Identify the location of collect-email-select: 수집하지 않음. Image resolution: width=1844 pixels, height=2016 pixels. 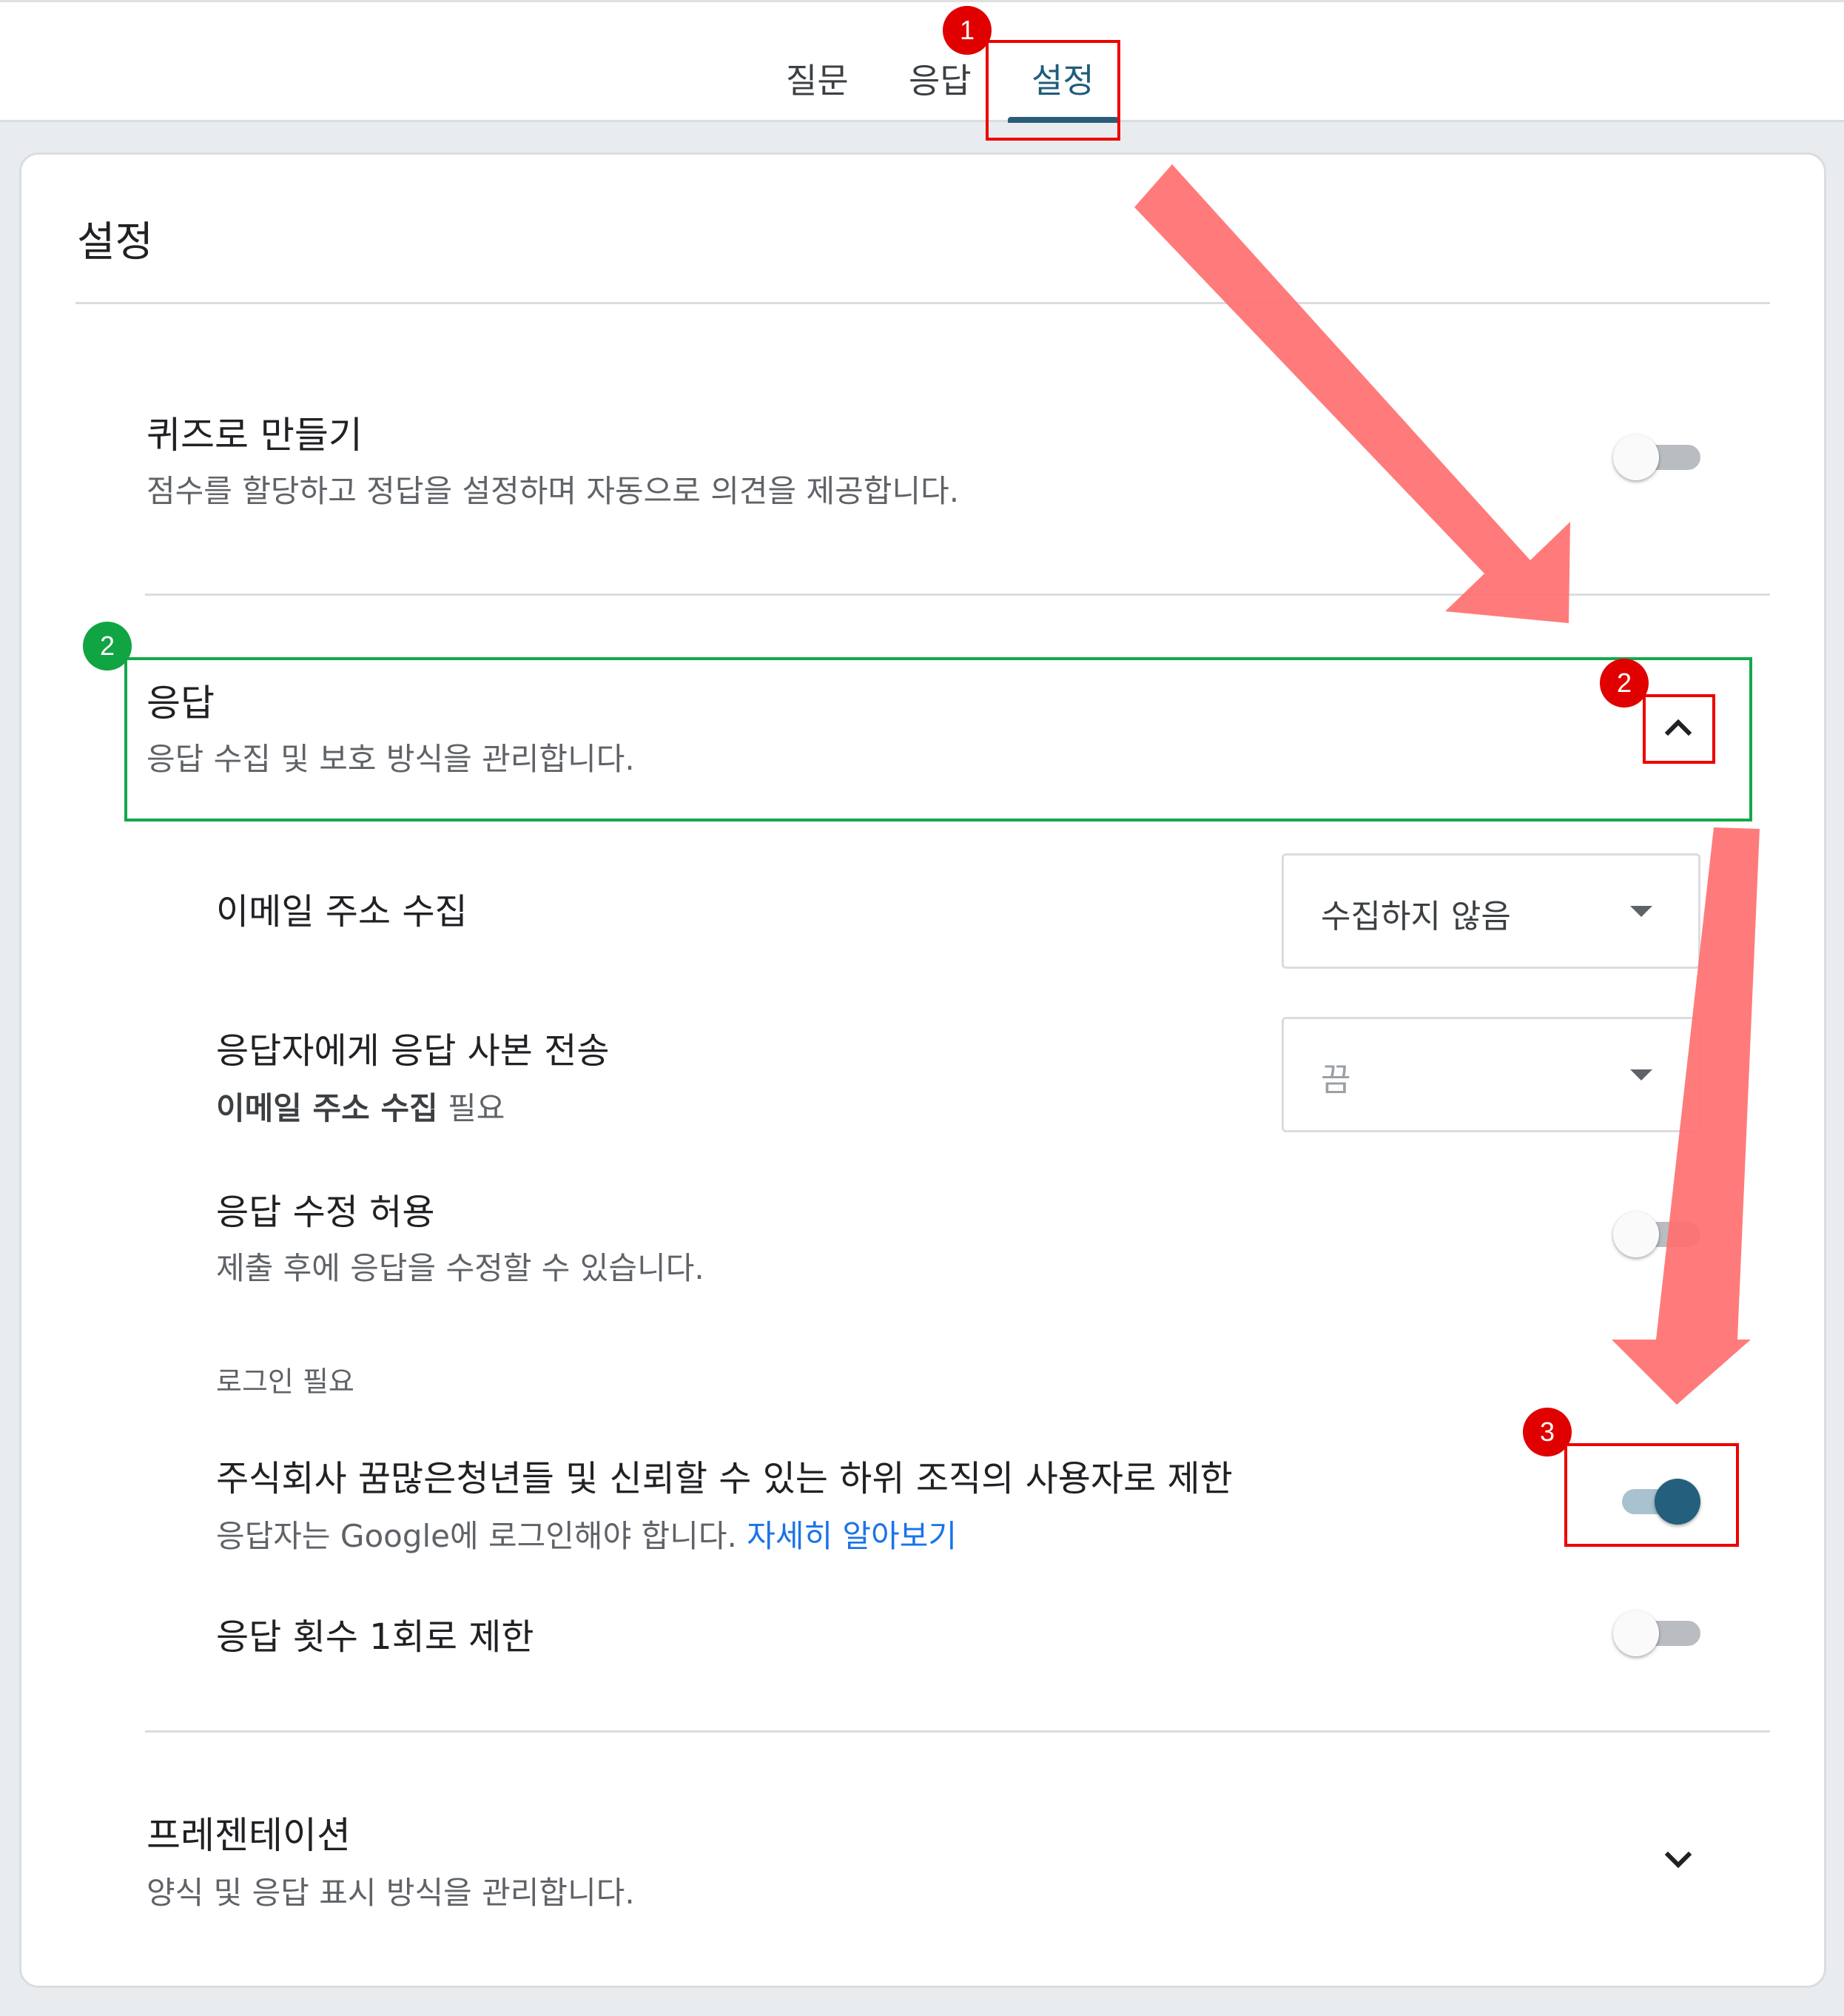
(1491, 911).